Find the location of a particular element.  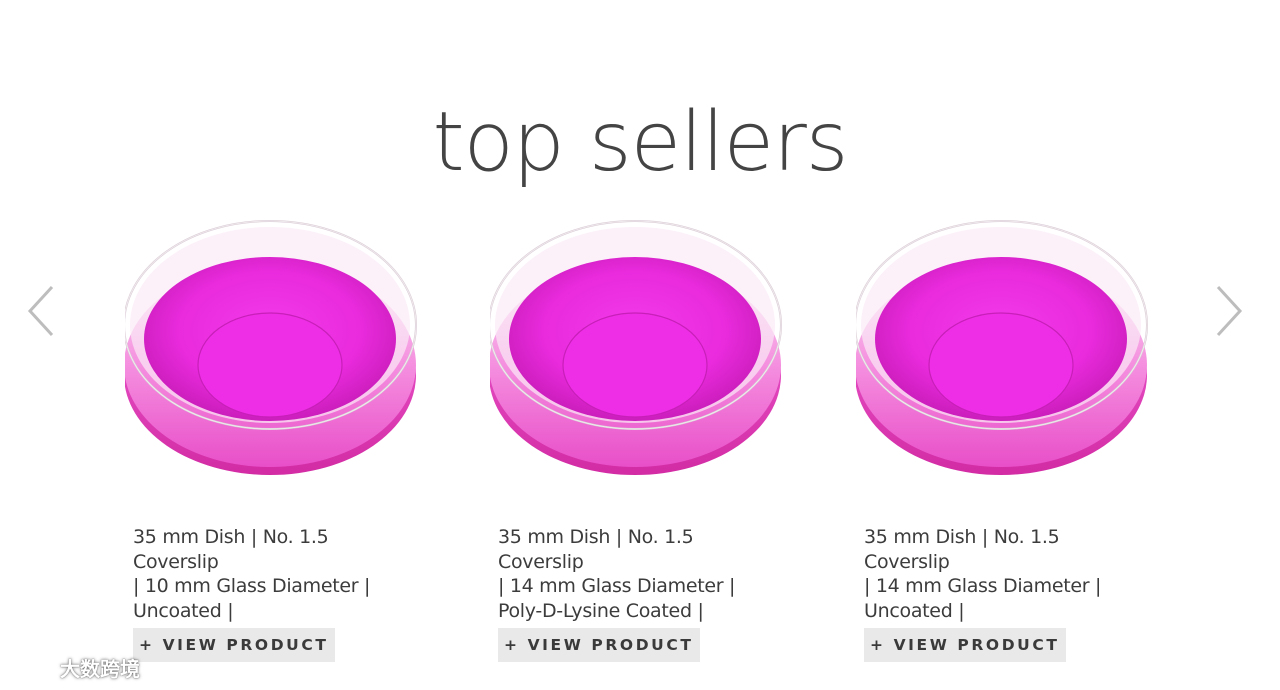

carousel-next-button is located at coordinates (1230, 311).